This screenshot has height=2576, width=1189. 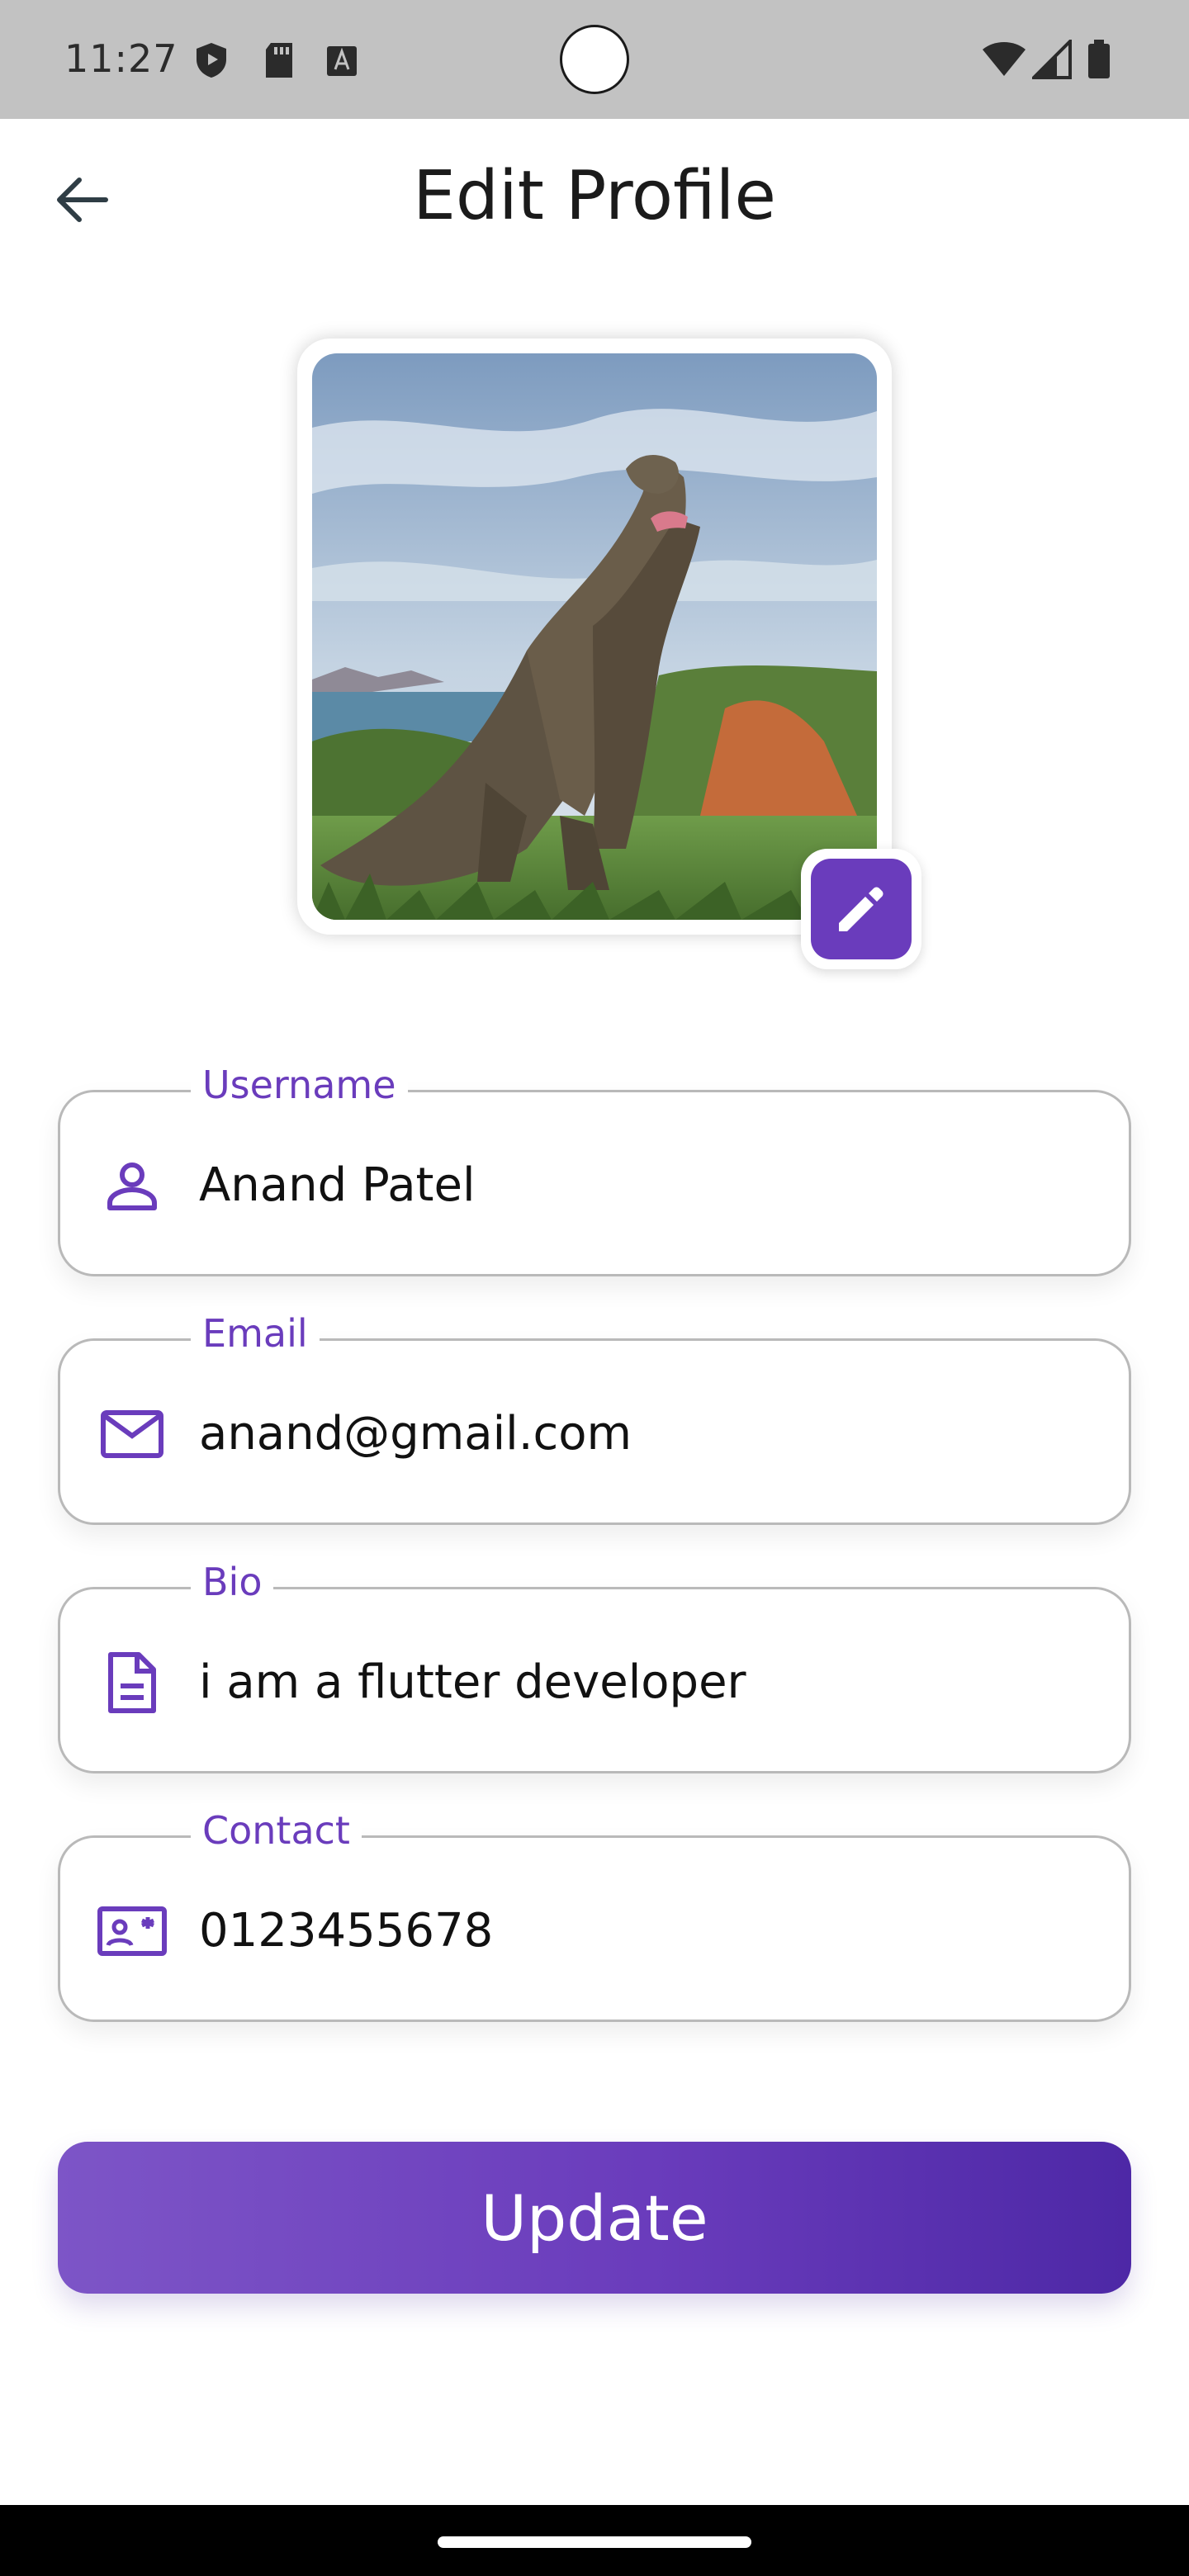 I want to click on status-bar: 11:27, so click(x=594, y=59).